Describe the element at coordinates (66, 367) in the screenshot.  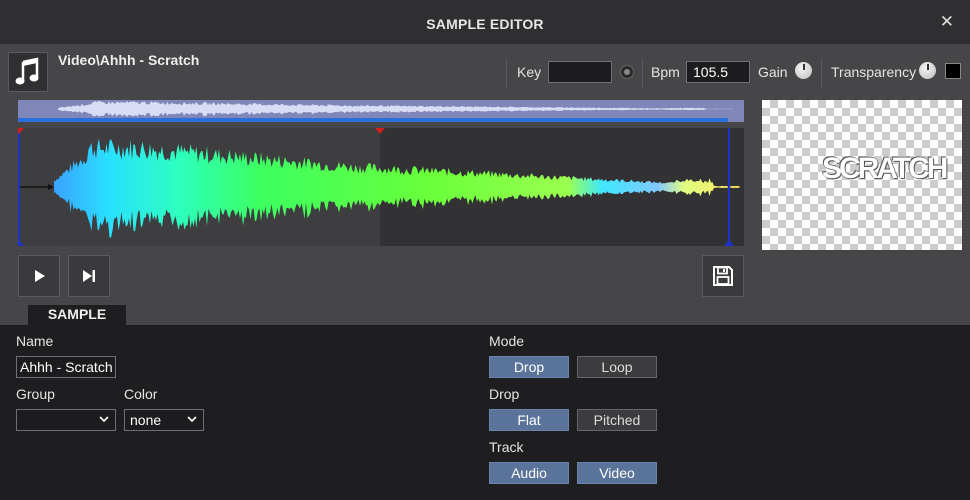
I see `name-input` at that location.